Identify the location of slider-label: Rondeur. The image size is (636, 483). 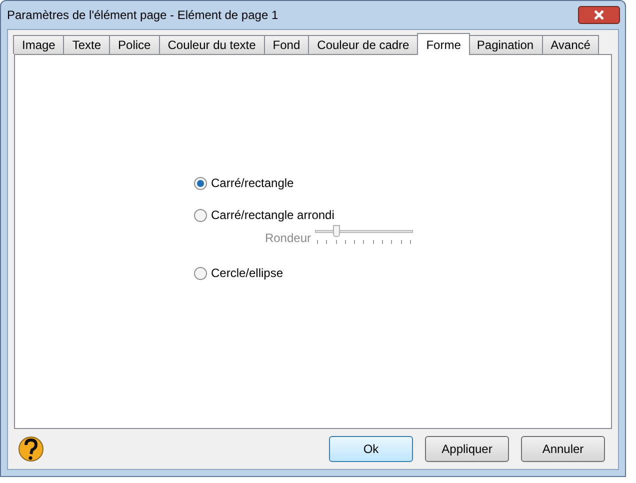
(288, 238).